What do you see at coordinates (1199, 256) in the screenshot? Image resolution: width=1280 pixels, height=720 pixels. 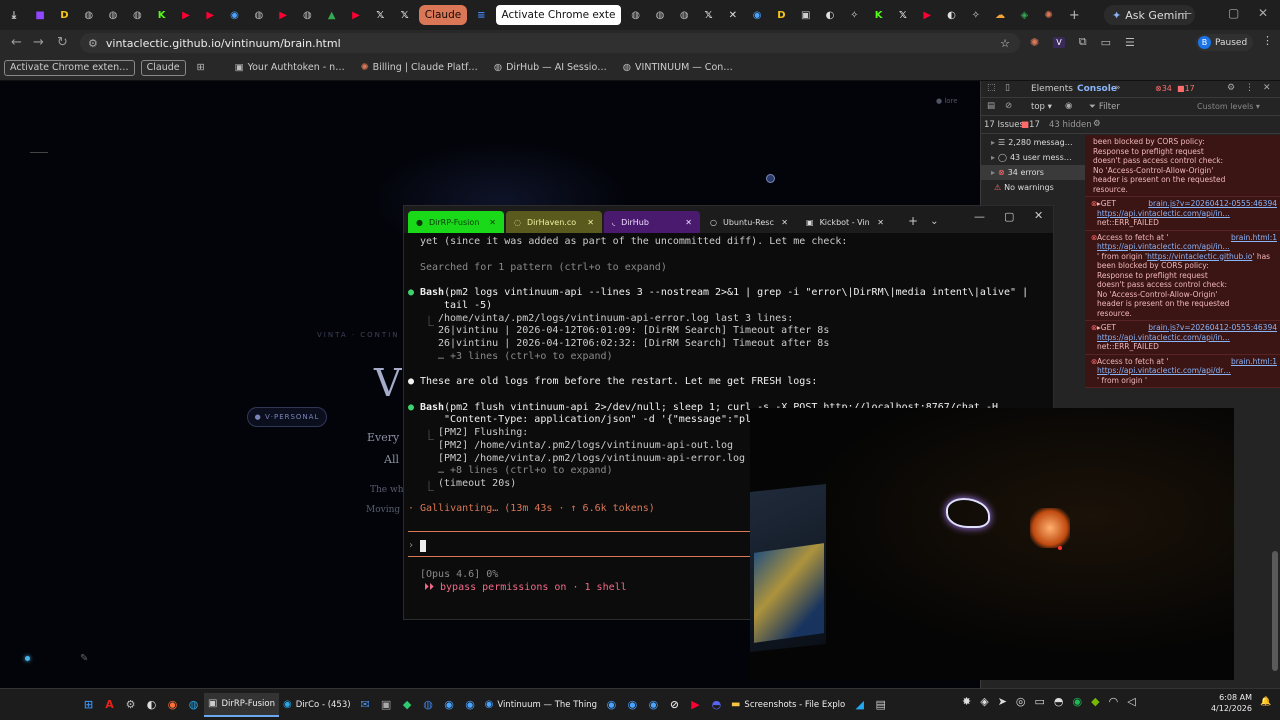 I see `origin-link: https://vintaclectic.github.io` at bounding box center [1199, 256].